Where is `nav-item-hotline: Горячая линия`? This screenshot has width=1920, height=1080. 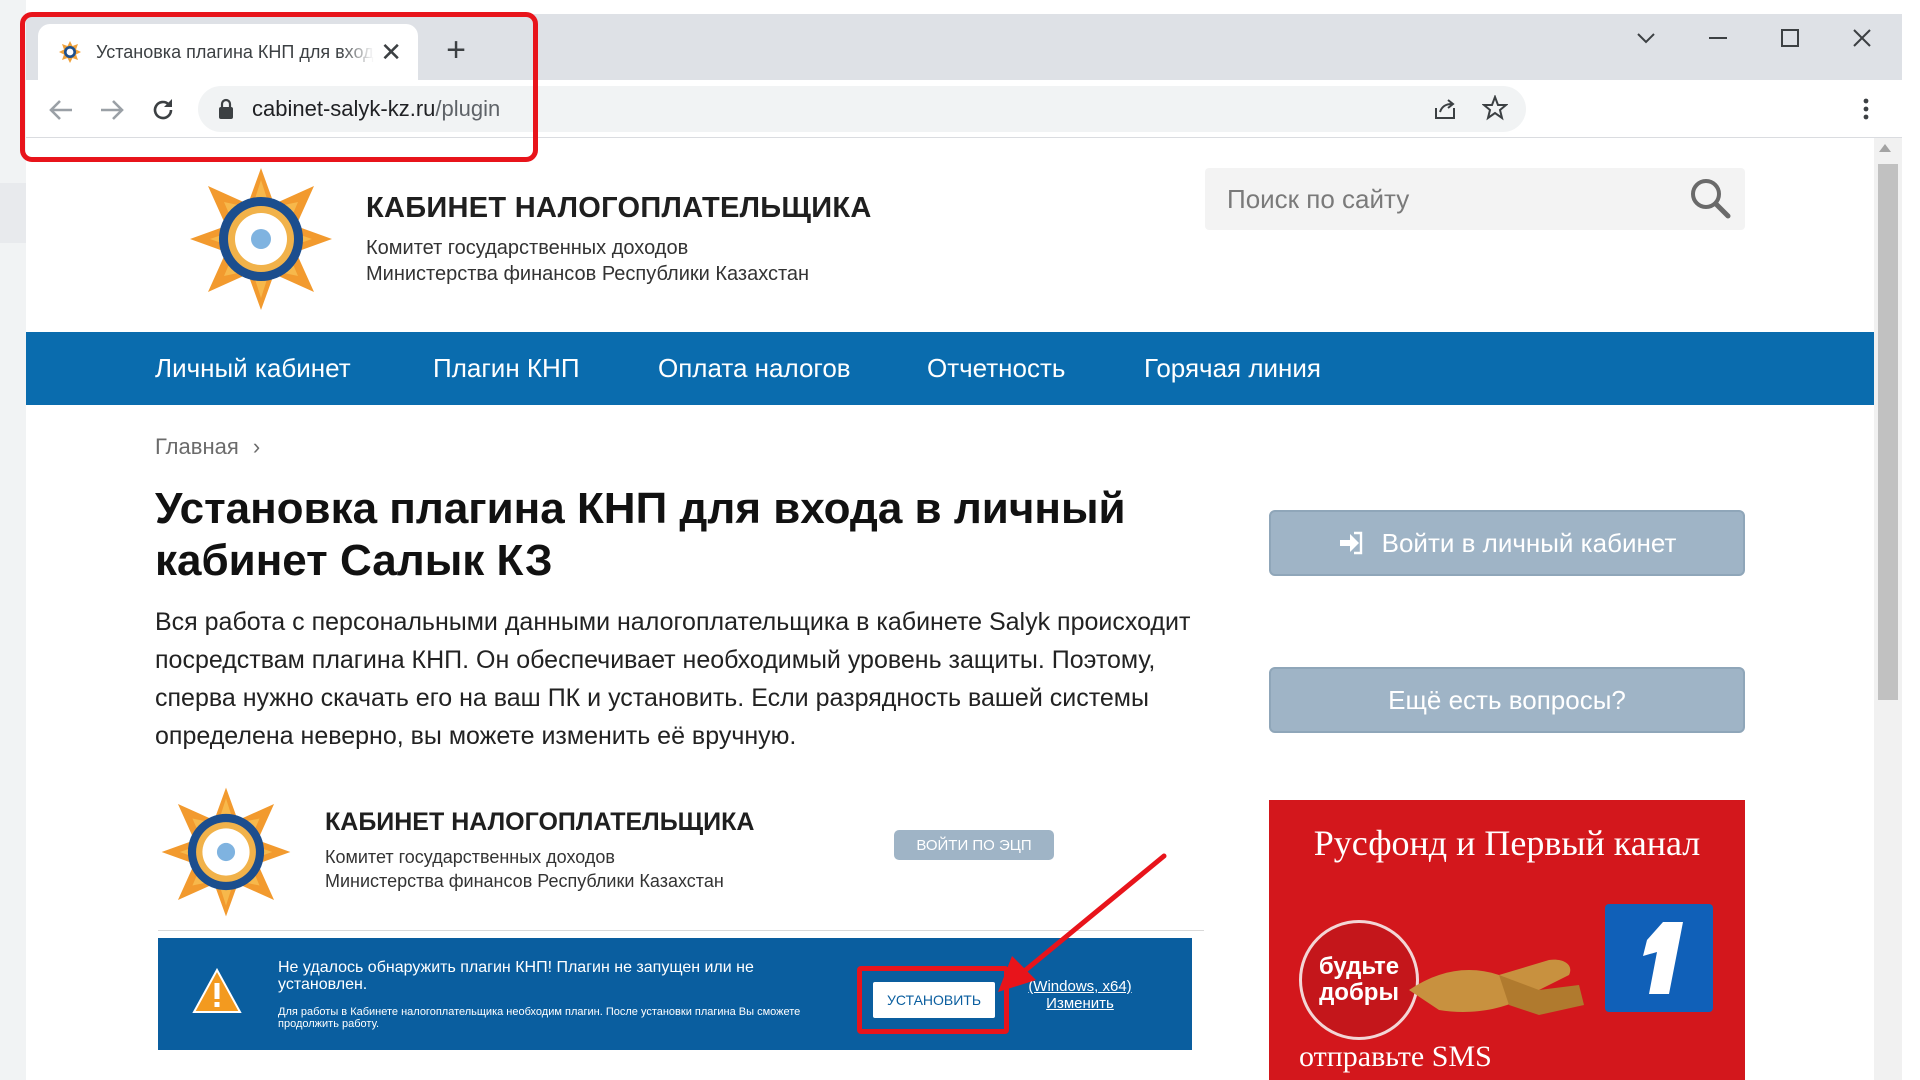 nav-item-hotline: Горячая линия is located at coordinates (1232, 368).